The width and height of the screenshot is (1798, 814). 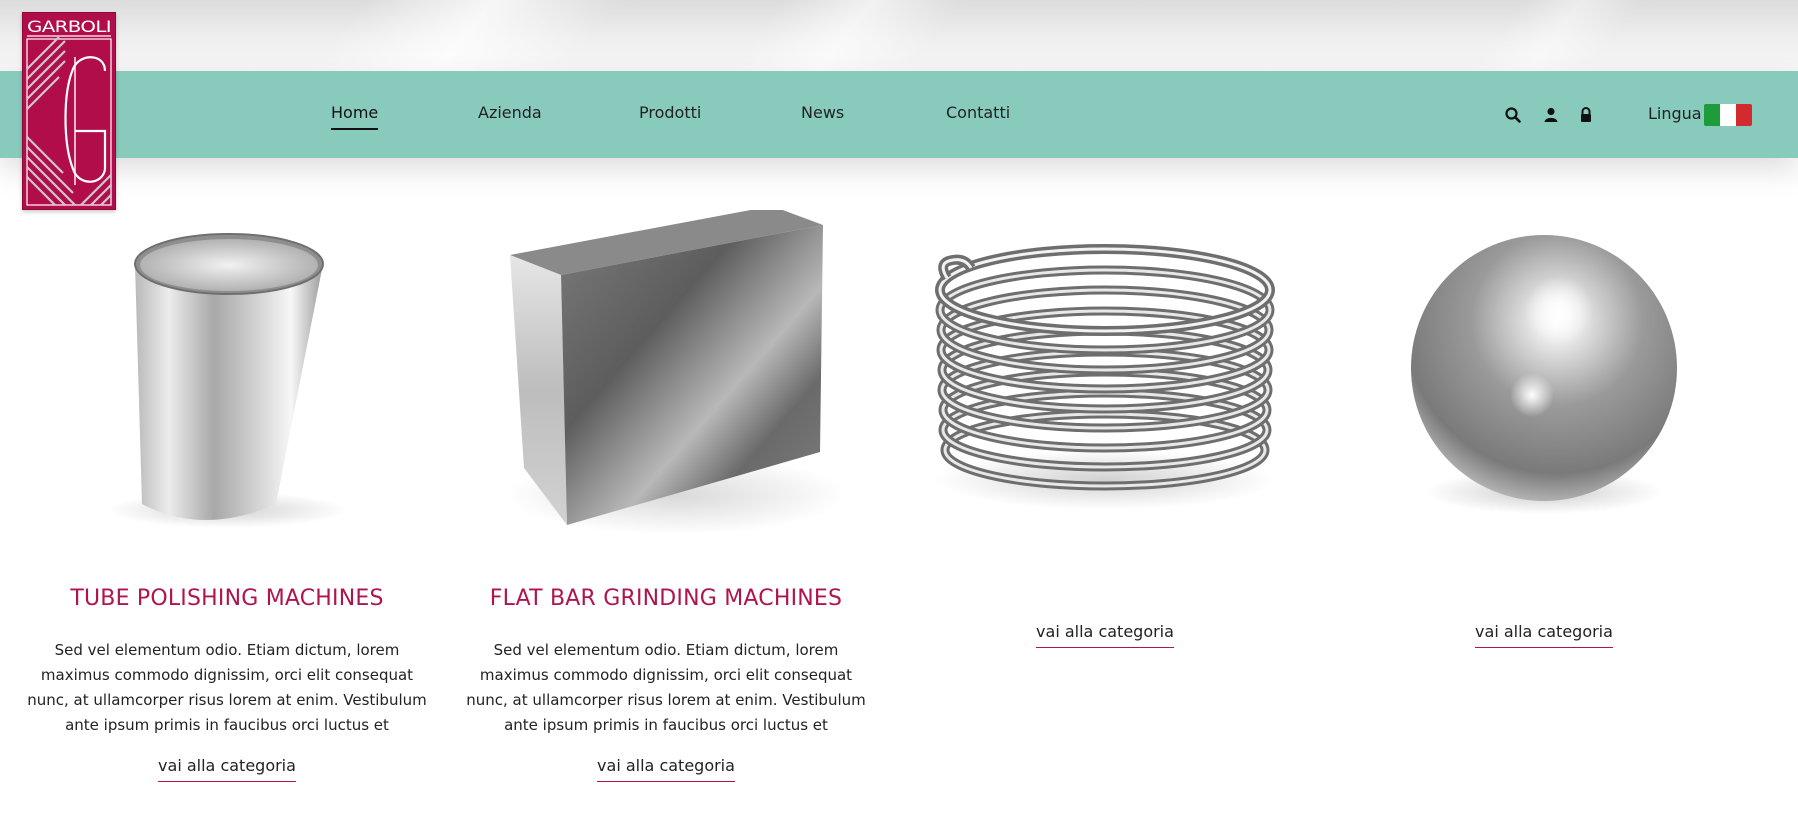 I want to click on user-icon, so click(x=1551, y=115).